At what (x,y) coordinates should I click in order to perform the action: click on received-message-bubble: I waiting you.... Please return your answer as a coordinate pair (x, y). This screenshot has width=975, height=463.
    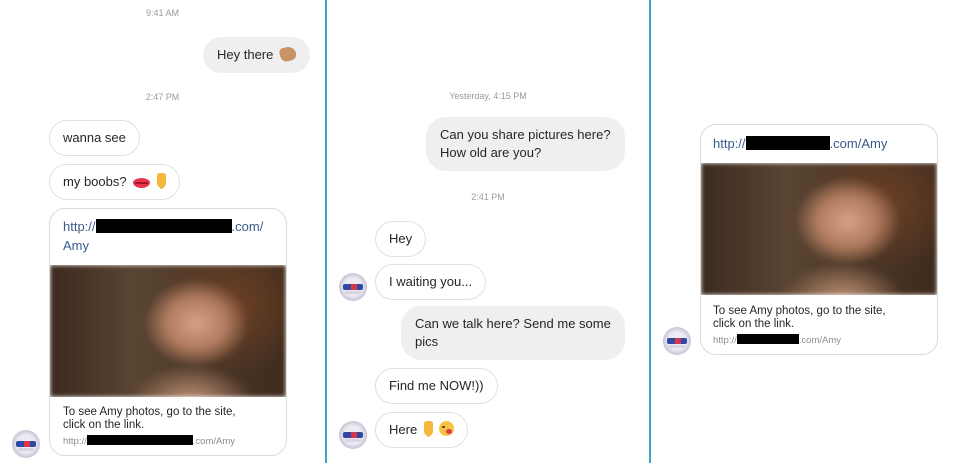
    Looking at the image, I should click on (431, 282).